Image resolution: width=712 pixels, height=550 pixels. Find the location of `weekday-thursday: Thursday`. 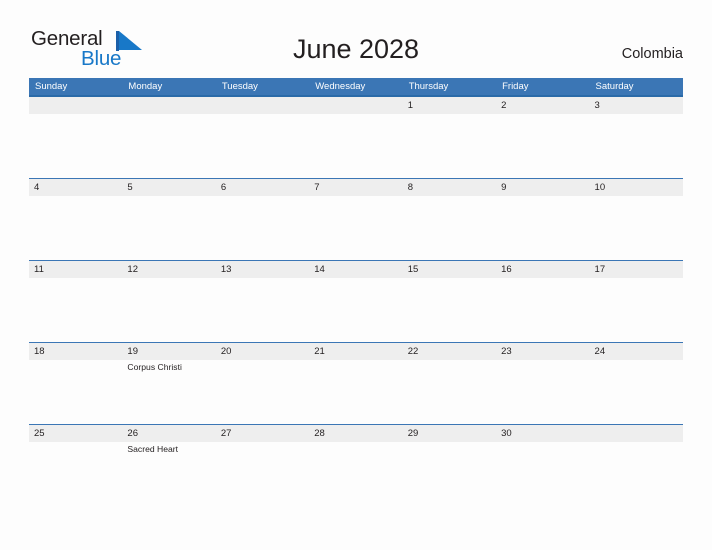

weekday-thursday: Thursday is located at coordinates (428, 86).